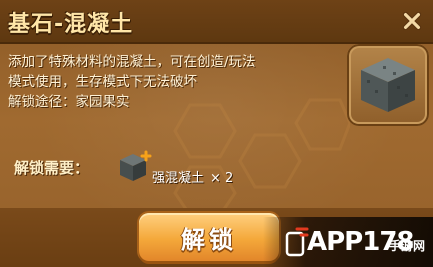 Image resolution: width=433 pixels, height=267 pixels. What do you see at coordinates (407, 246) in the screenshot?
I see `watermark-sub-text: 手游网` at bounding box center [407, 246].